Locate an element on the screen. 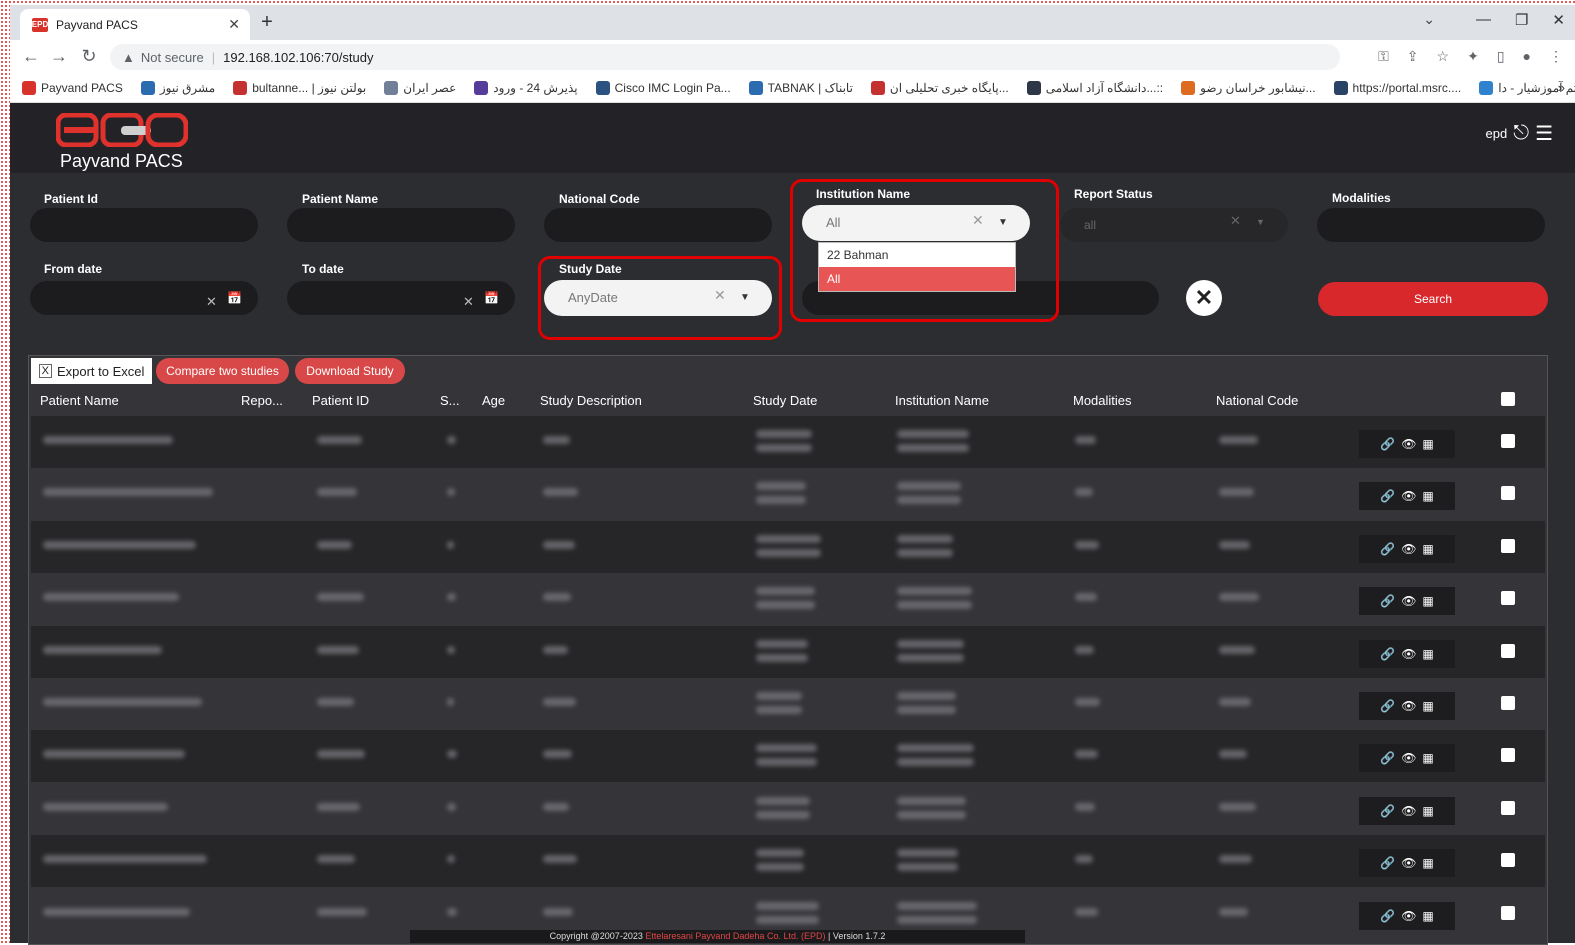 The width and height of the screenshot is (1575, 945). search-button: Search is located at coordinates (1433, 299).